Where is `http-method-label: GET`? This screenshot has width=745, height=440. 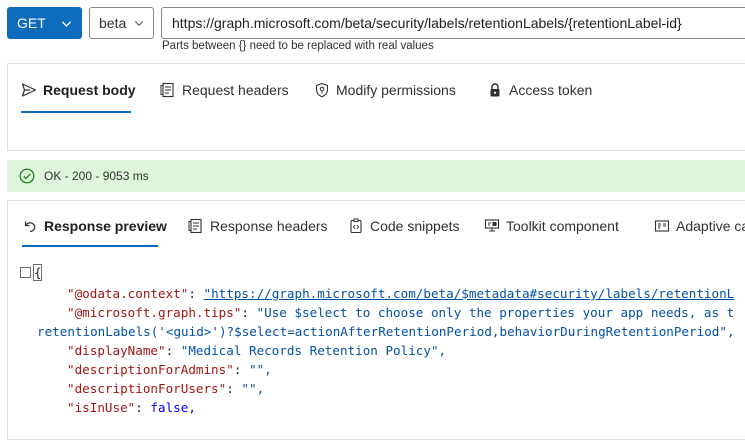
http-method-label: GET is located at coordinates (31, 23).